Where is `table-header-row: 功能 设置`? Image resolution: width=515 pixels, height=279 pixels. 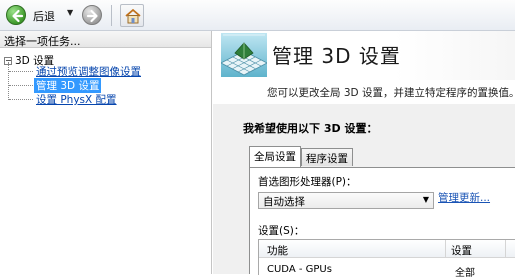
table-header-row: 功能 设置 is located at coordinates (387, 249).